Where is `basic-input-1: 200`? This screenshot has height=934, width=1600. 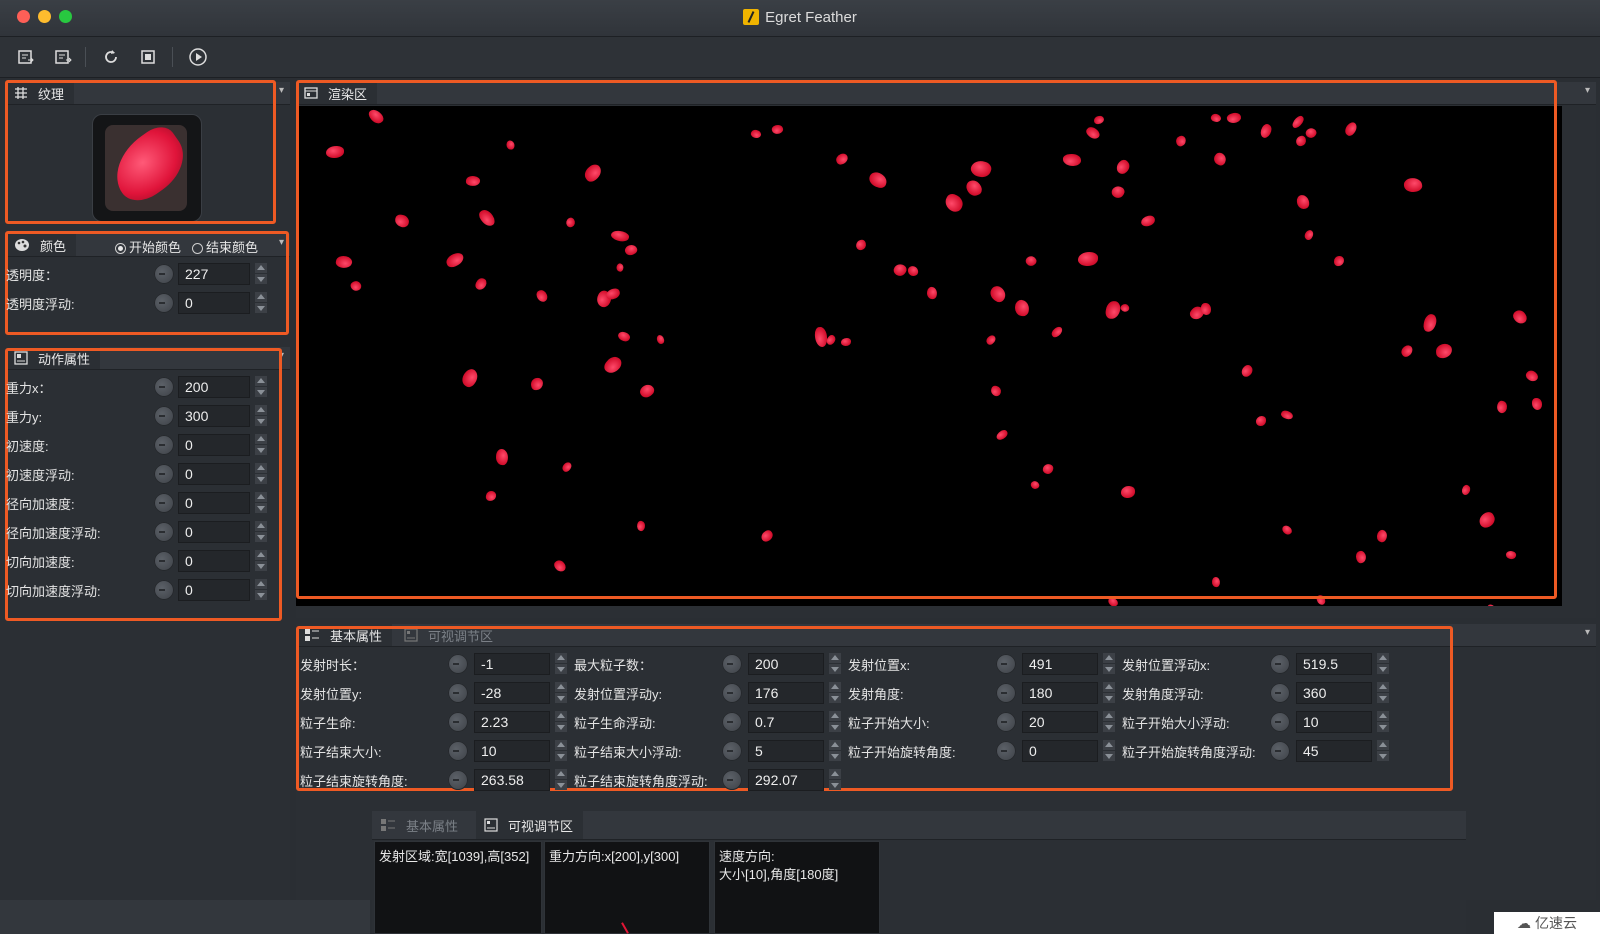 basic-input-1: 200 is located at coordinates (786, 664).